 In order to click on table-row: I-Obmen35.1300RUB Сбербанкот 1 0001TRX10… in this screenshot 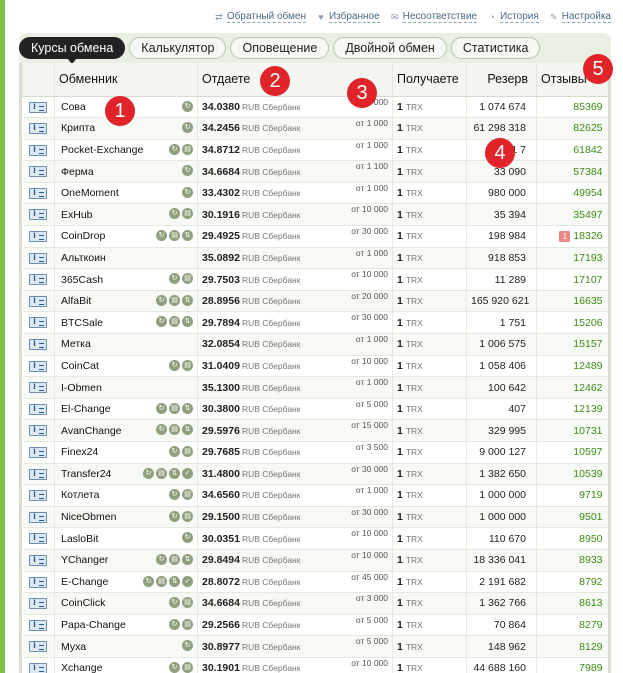, I will do `click(315, 387)`.